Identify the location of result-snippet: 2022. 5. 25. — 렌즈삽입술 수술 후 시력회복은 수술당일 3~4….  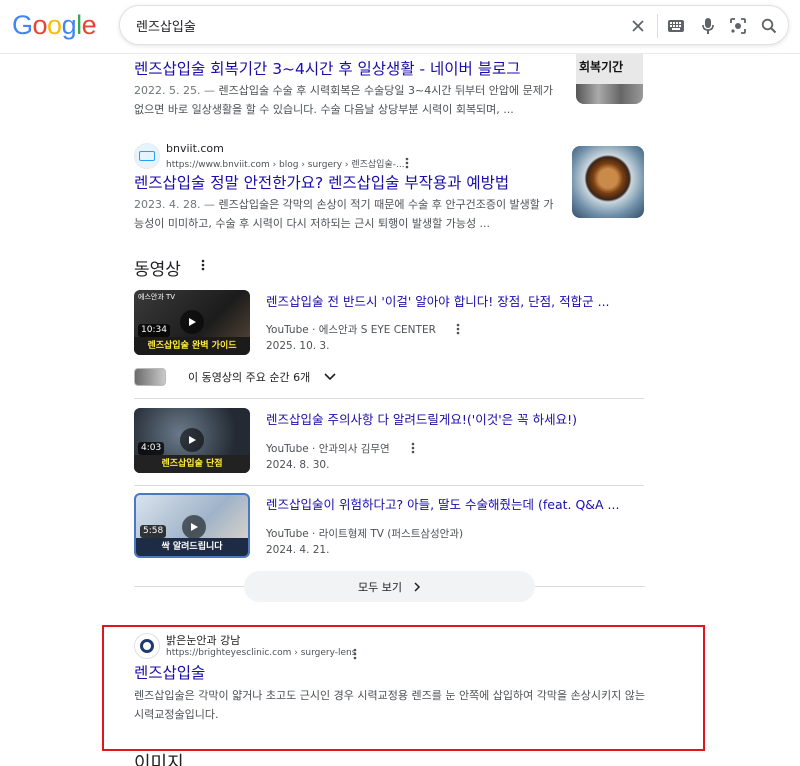
(346, 100).